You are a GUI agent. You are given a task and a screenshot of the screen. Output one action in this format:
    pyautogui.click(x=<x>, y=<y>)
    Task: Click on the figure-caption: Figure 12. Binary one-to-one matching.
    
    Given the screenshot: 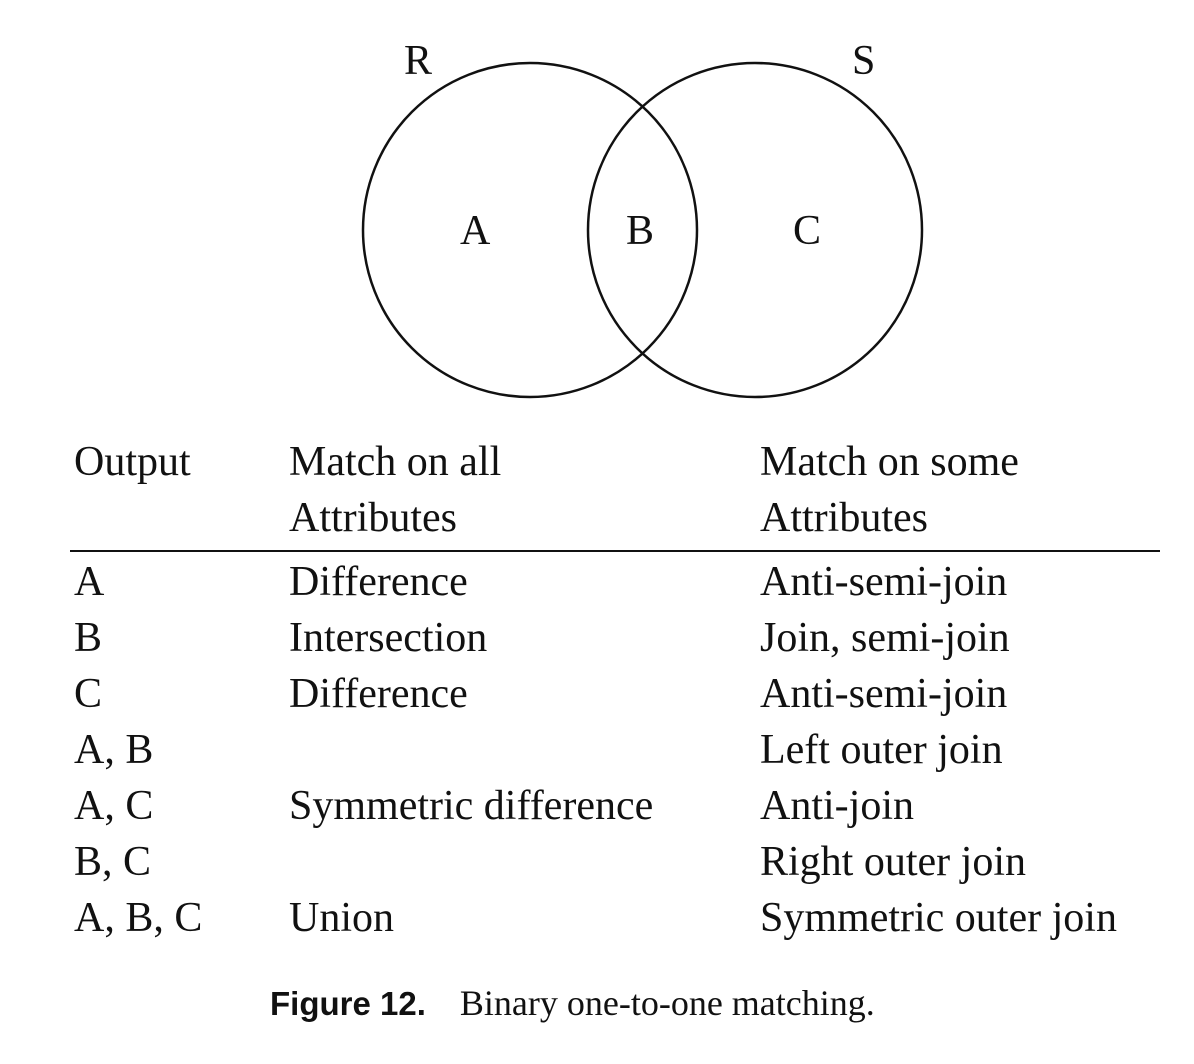 What is the action you would take?
    pyautogui.click(x=572, y=1003)
    